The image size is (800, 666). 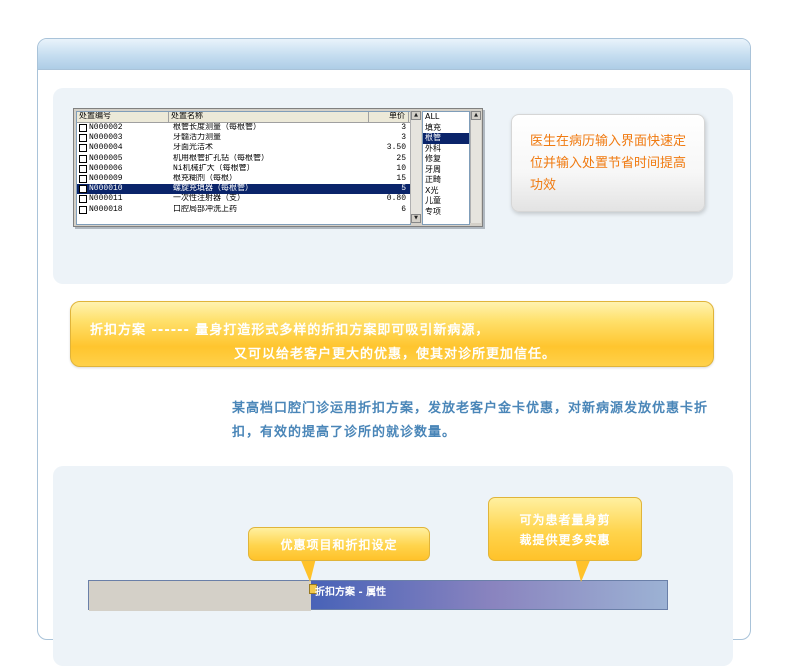 What do you see at coordinates (106, 178) in the screenshot?
I see `row-code: N000009` at bounding box center [106, 178].